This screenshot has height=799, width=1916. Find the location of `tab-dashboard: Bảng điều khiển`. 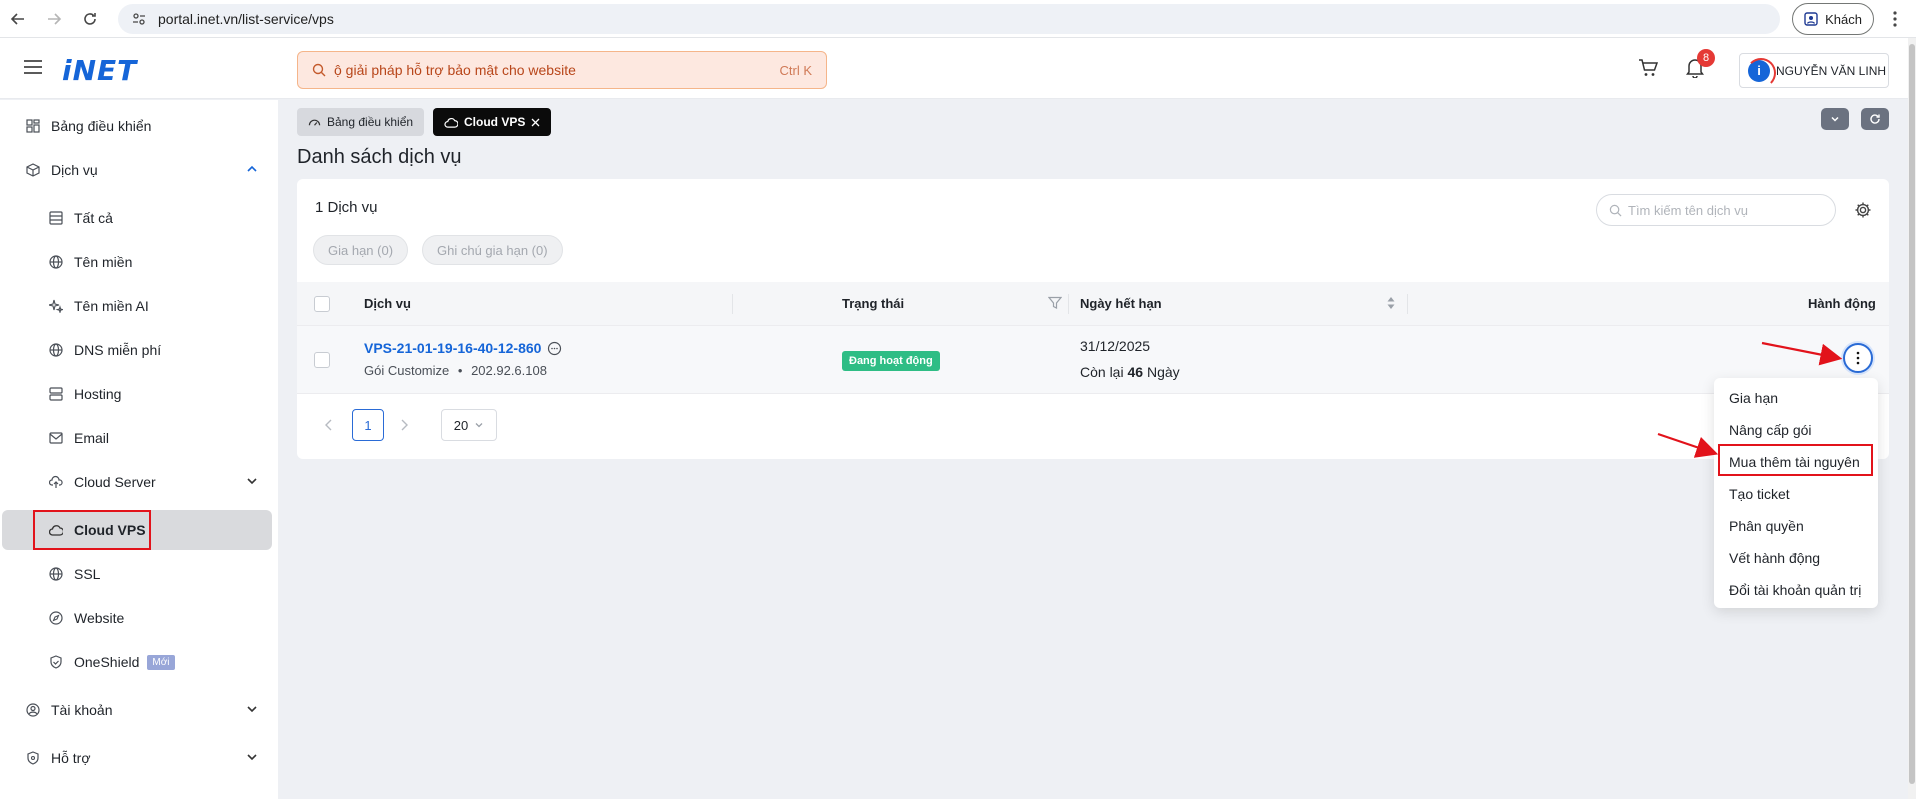

tab-dashboard: Bảng điều khiển is located at coordinates (361, 122).